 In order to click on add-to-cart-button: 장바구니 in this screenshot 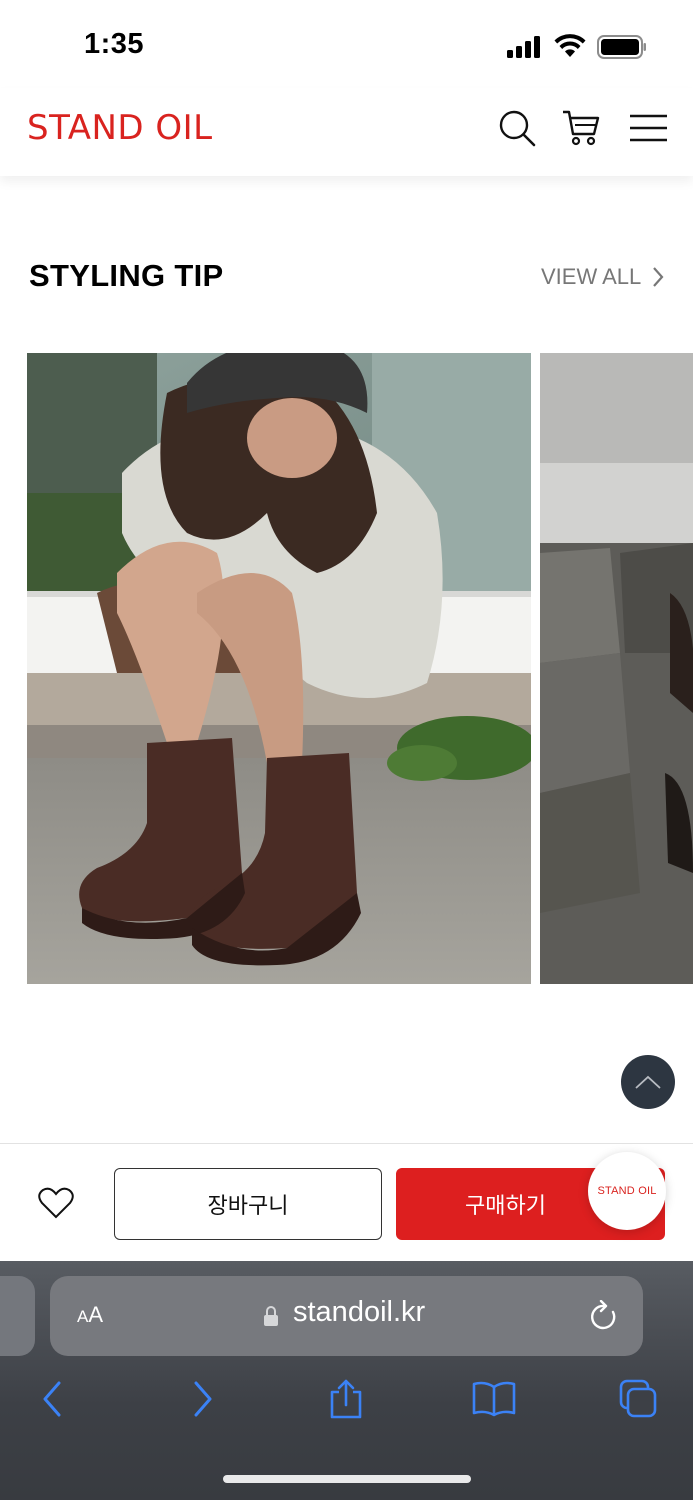, I will do `click(248, 1204)`.